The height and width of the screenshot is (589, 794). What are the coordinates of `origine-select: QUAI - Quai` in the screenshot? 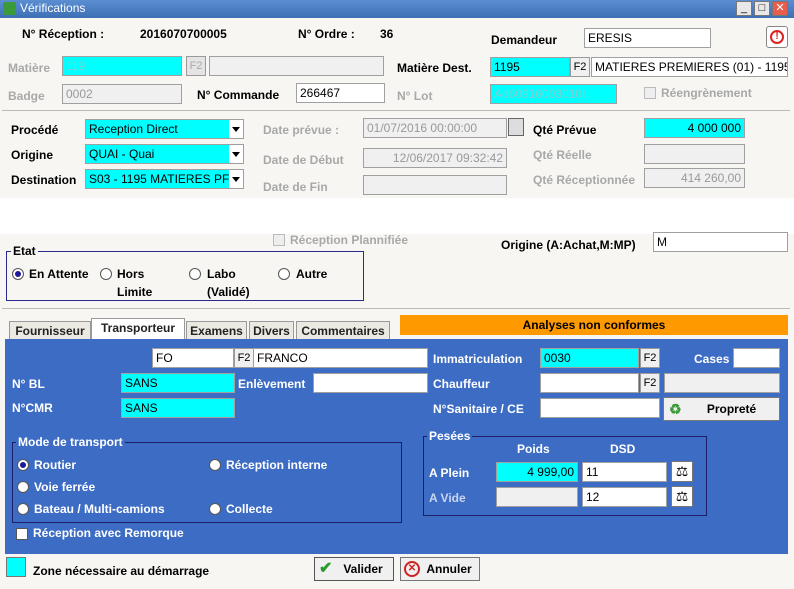 It's located at (164, 154).